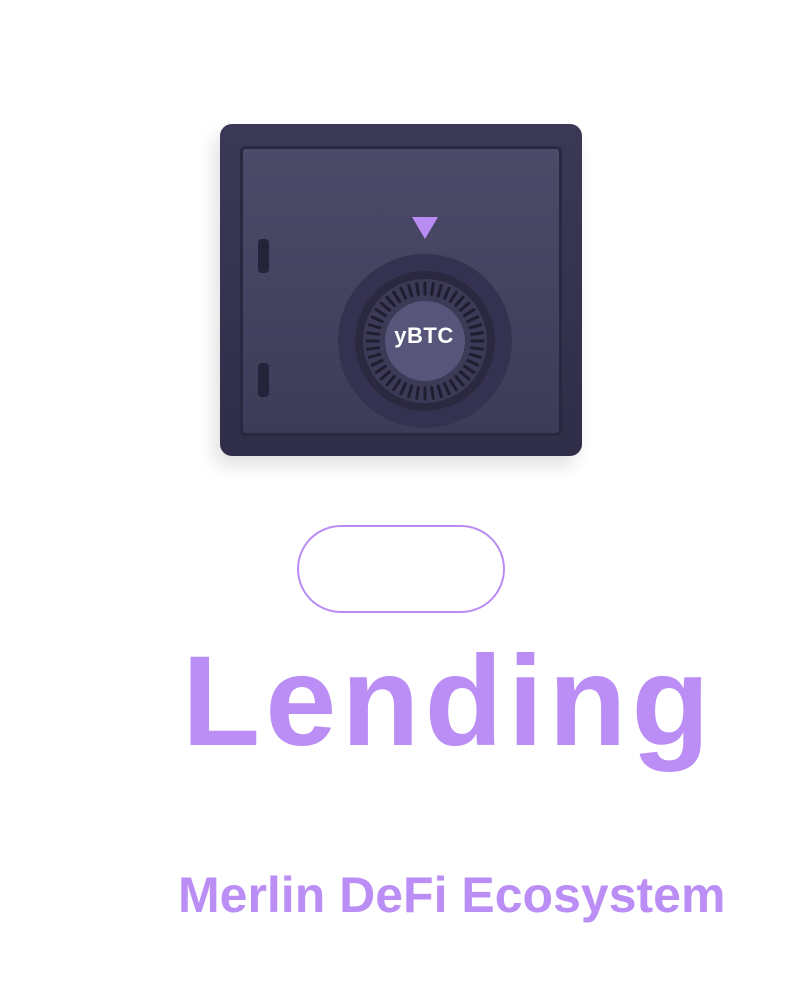 The width and height of the screenshot is (803, 1001). I want to click on safe-icon: yBTC, so click(401, 290).